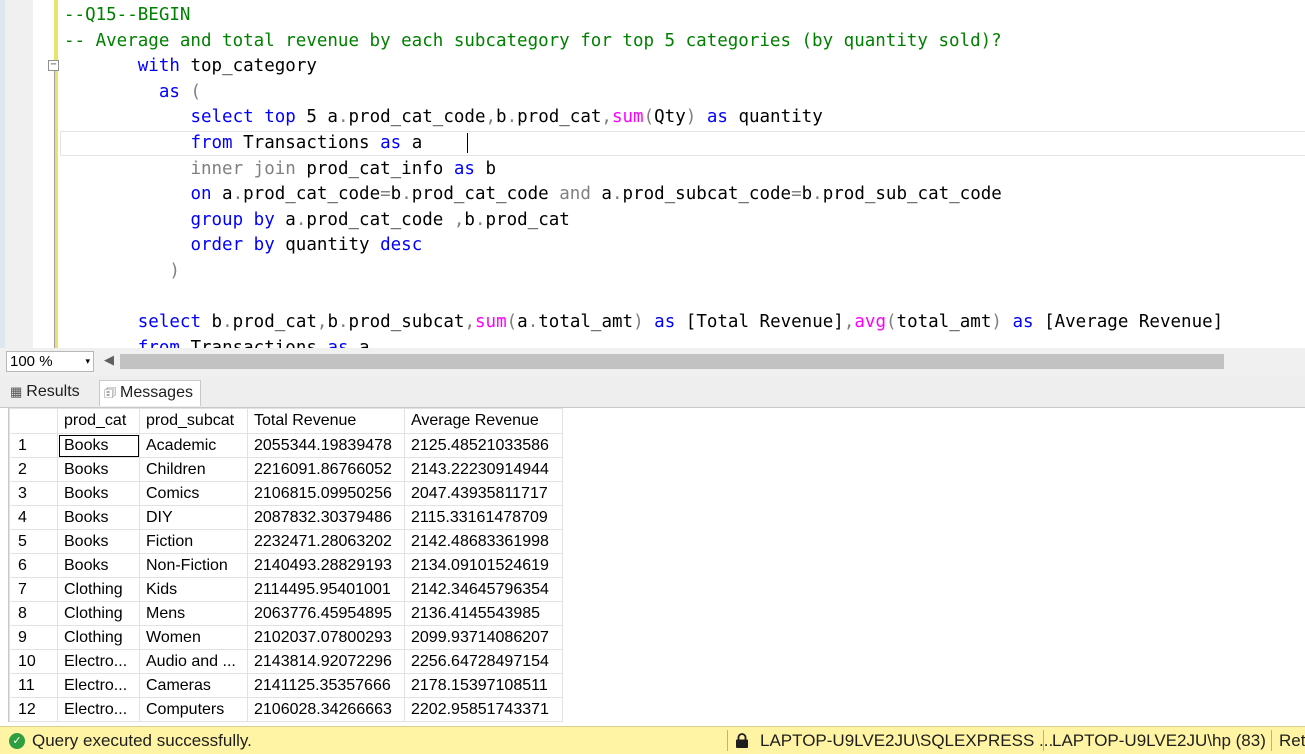 Image resolution: width=1305 pixels, height=754 pixels. Describe the element at coordinates (483, 469) in the screenshot. I see `grid-cell: 2143.22230914944` at that location.